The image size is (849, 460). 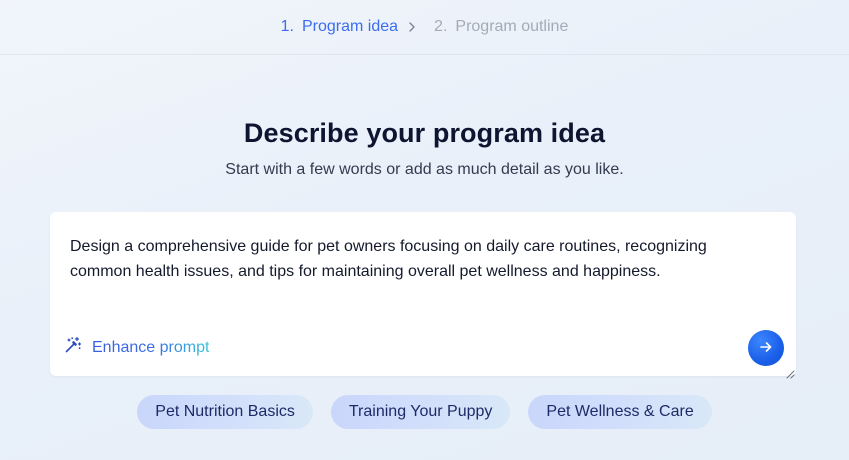 What do you see at coordinates (790, 372) in the screenshot?
I see `resize-handle-icon` at bounding box center [790, 372].